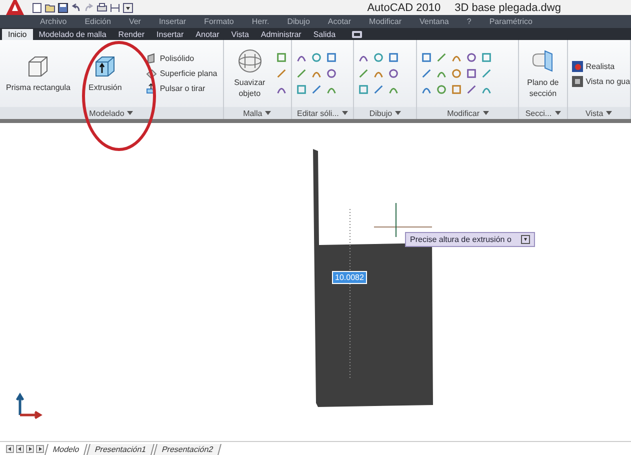 Image resolution: width=631 pixels, height=455 pixels. Describe the element at coordinates (188, 449) in the screenshot. I see `layout-tab: Presentación2` at that location.